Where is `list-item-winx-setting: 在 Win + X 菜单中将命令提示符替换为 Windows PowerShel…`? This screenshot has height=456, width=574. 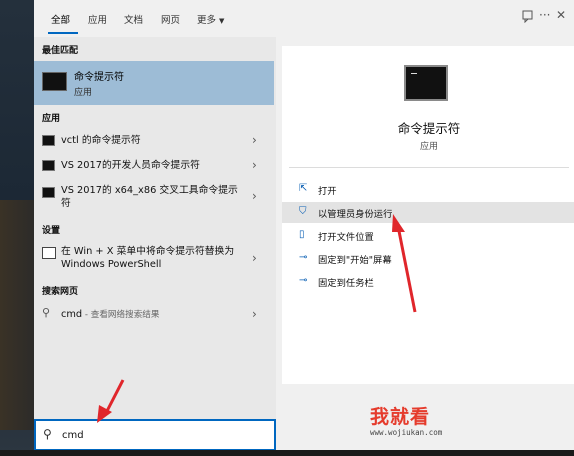 list-item-winx-setting: 在 Win + X 菜单中将命令提示符替换为 Windows PowerShel… is located at coordinates (154, 259).